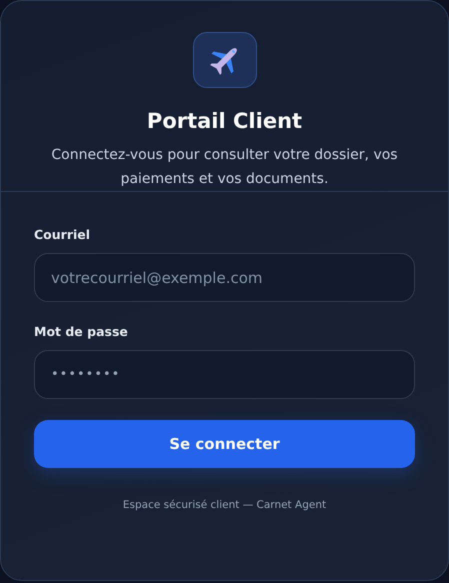 The width and height of the screenshot is (449, 583). Describe the element at coordinates (224, 374) in the screenshot. I see `password-field: ••••••••` at that location.